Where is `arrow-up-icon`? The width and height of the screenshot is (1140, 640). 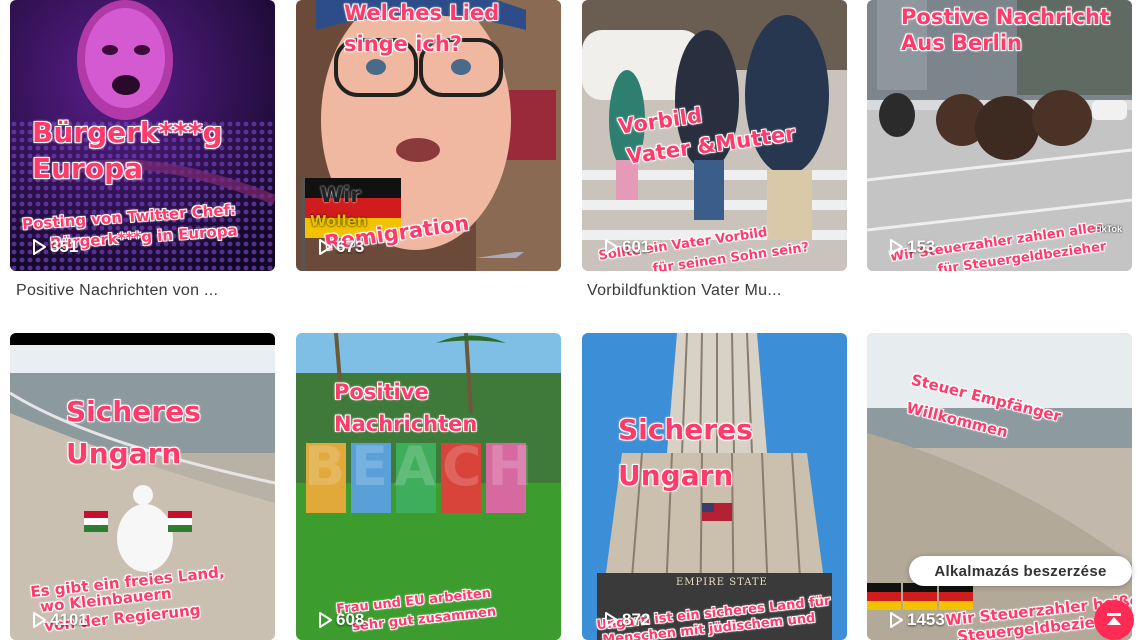
arrow-up-icon is located at coordinates (1114, 619).